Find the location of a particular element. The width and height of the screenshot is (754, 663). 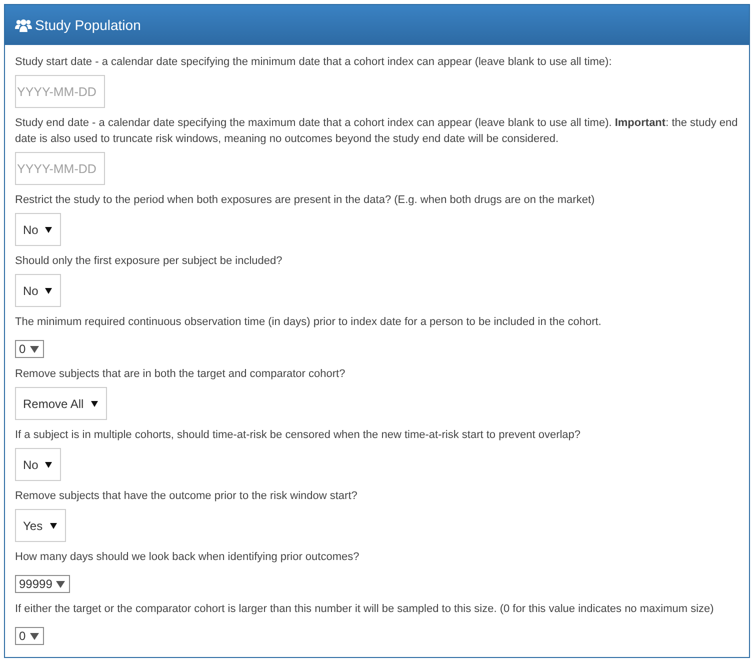

field-label: The minimum required continuous observation time (in days) prior to index date for a person to be included in the cohort. is located at coordinates (308, 322).